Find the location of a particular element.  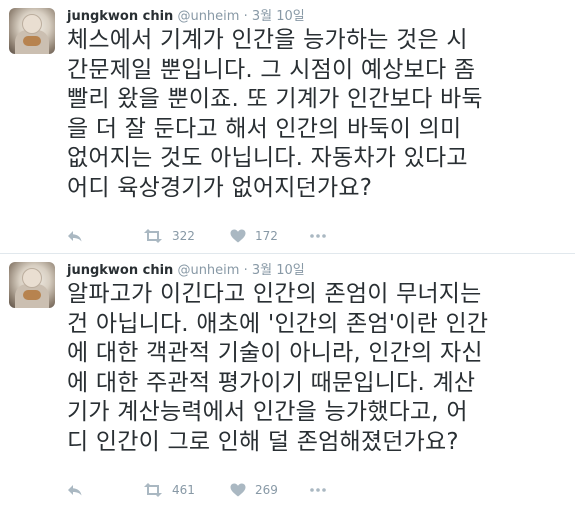

tweet-actions: 322 172 is located at coordinates (217, 236).